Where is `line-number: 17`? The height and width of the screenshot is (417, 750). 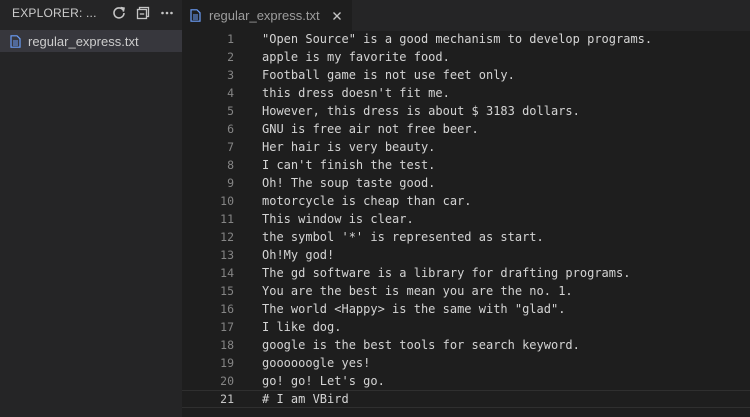 line-number: 17 is located at coordinates (227, 327).